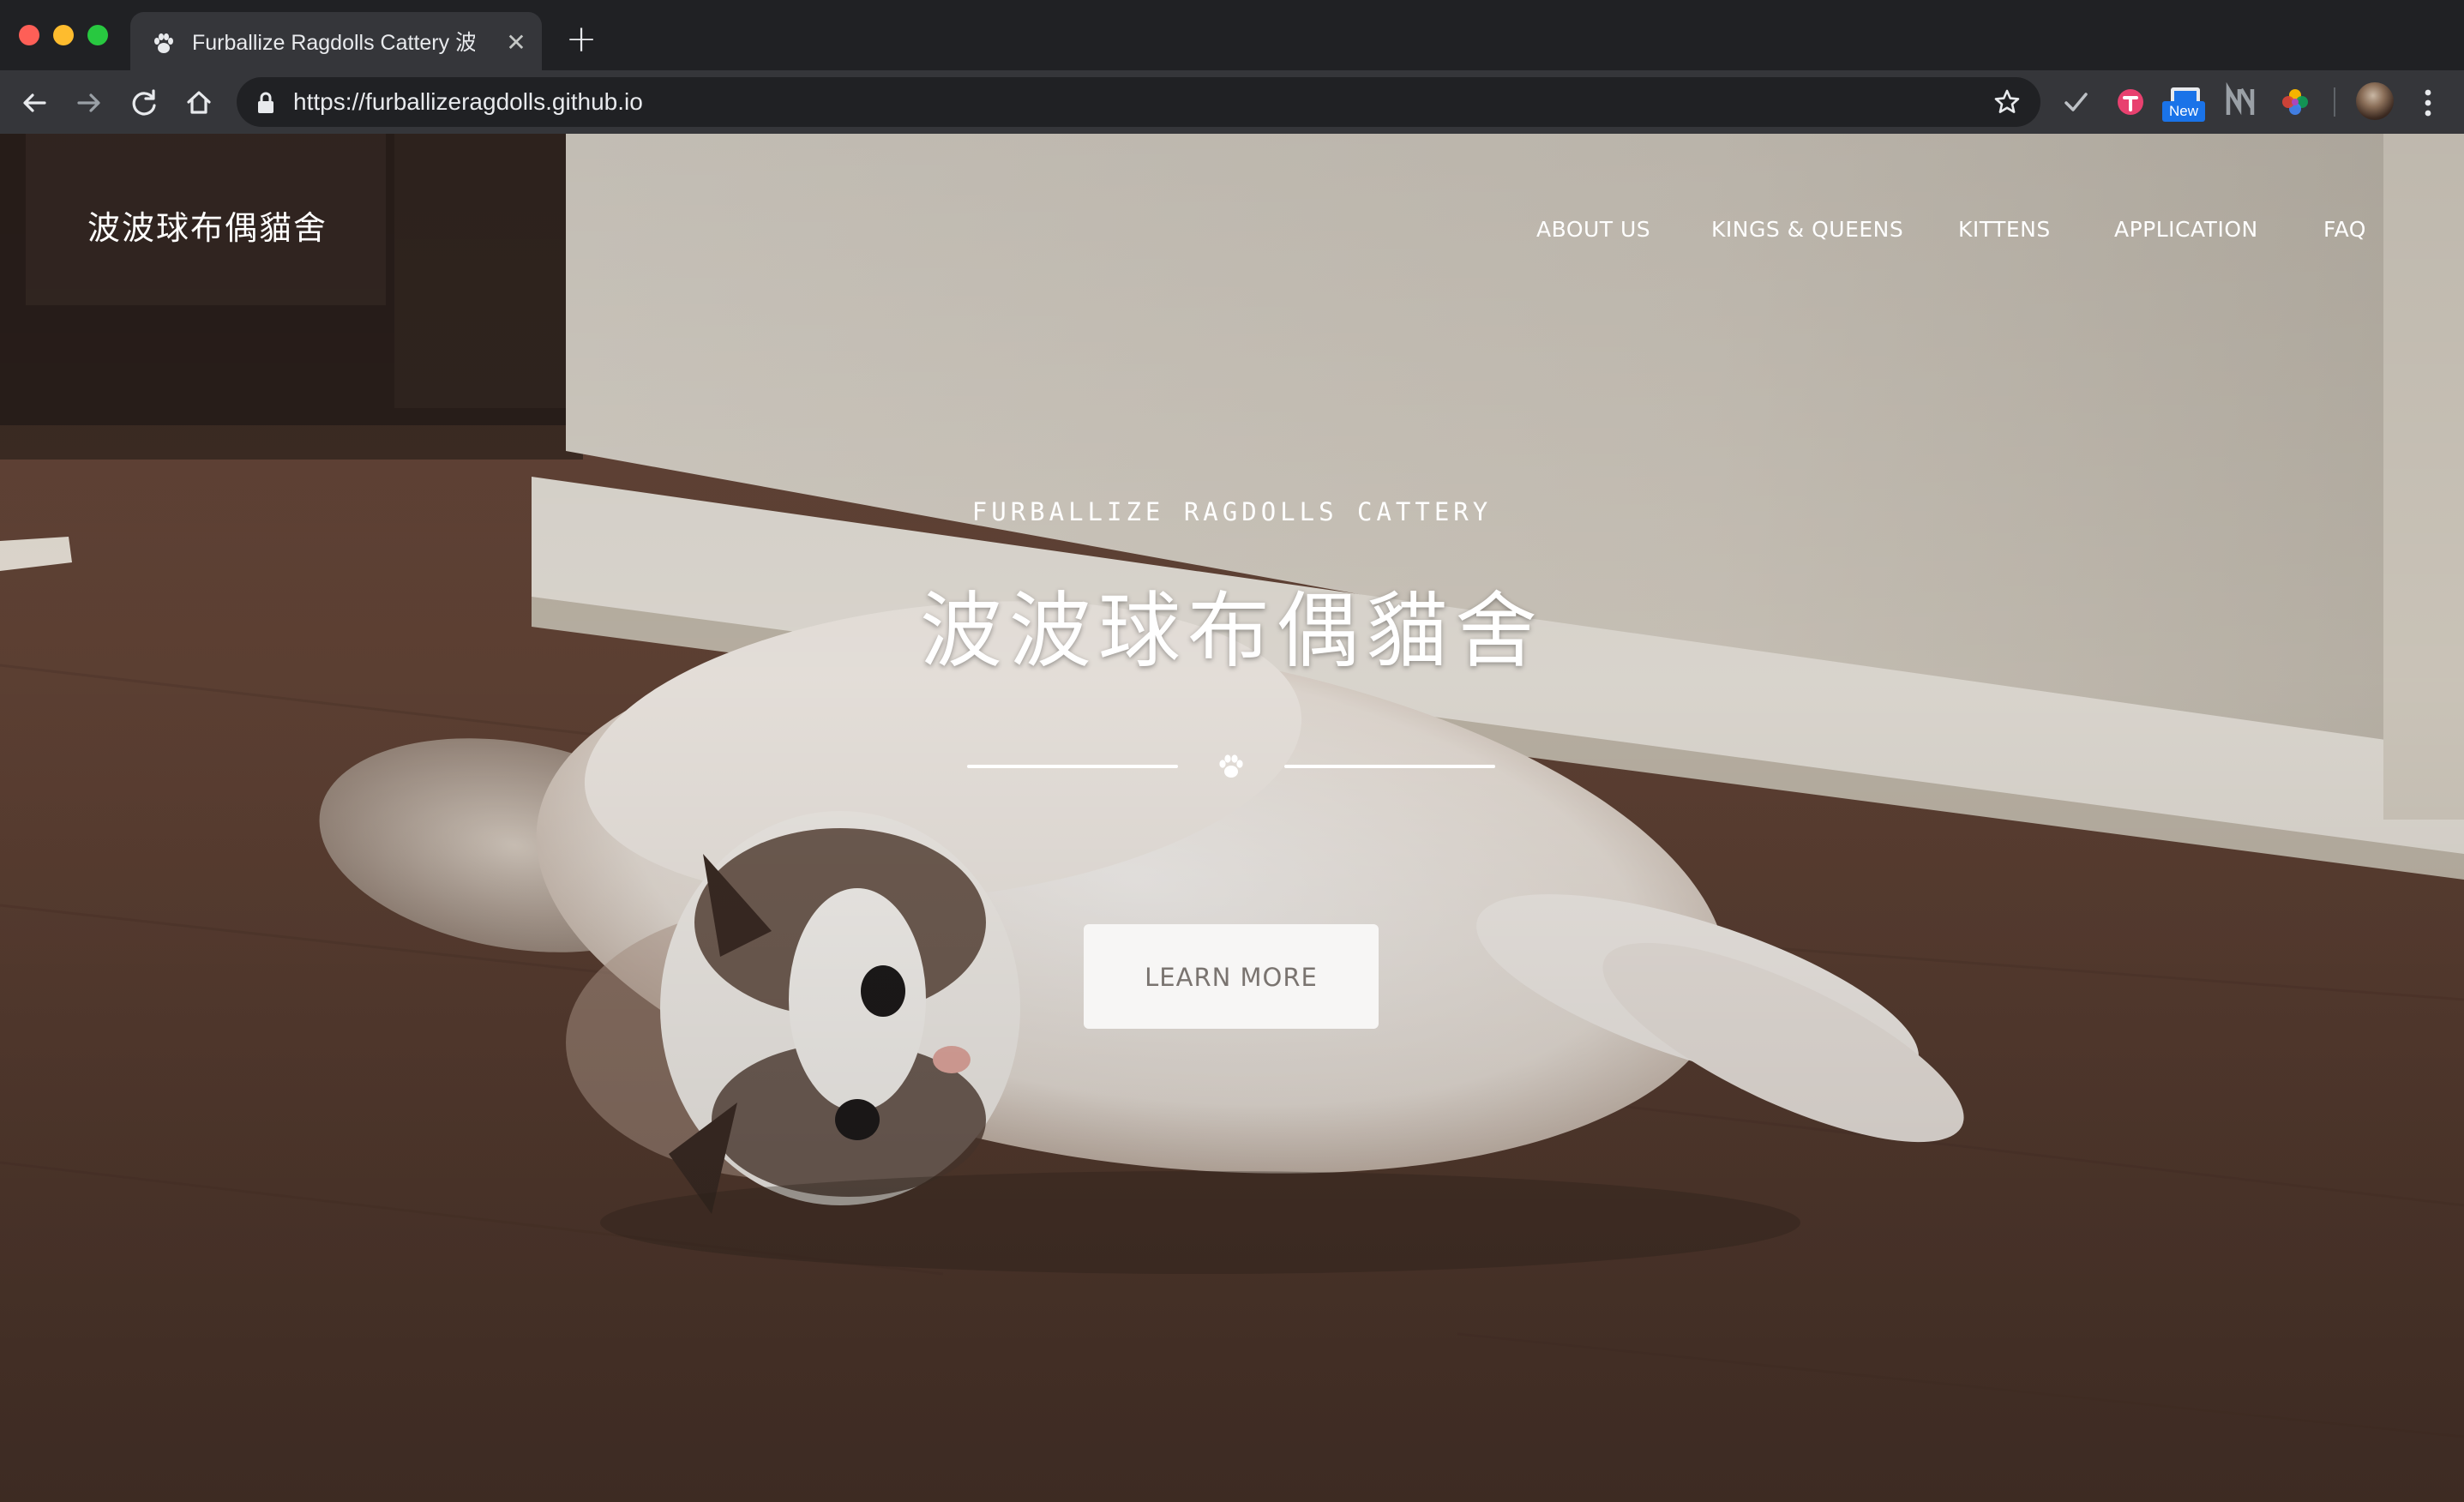  I want to click on nav-kings-queens: Kings & Queens, so click(1807, 230).